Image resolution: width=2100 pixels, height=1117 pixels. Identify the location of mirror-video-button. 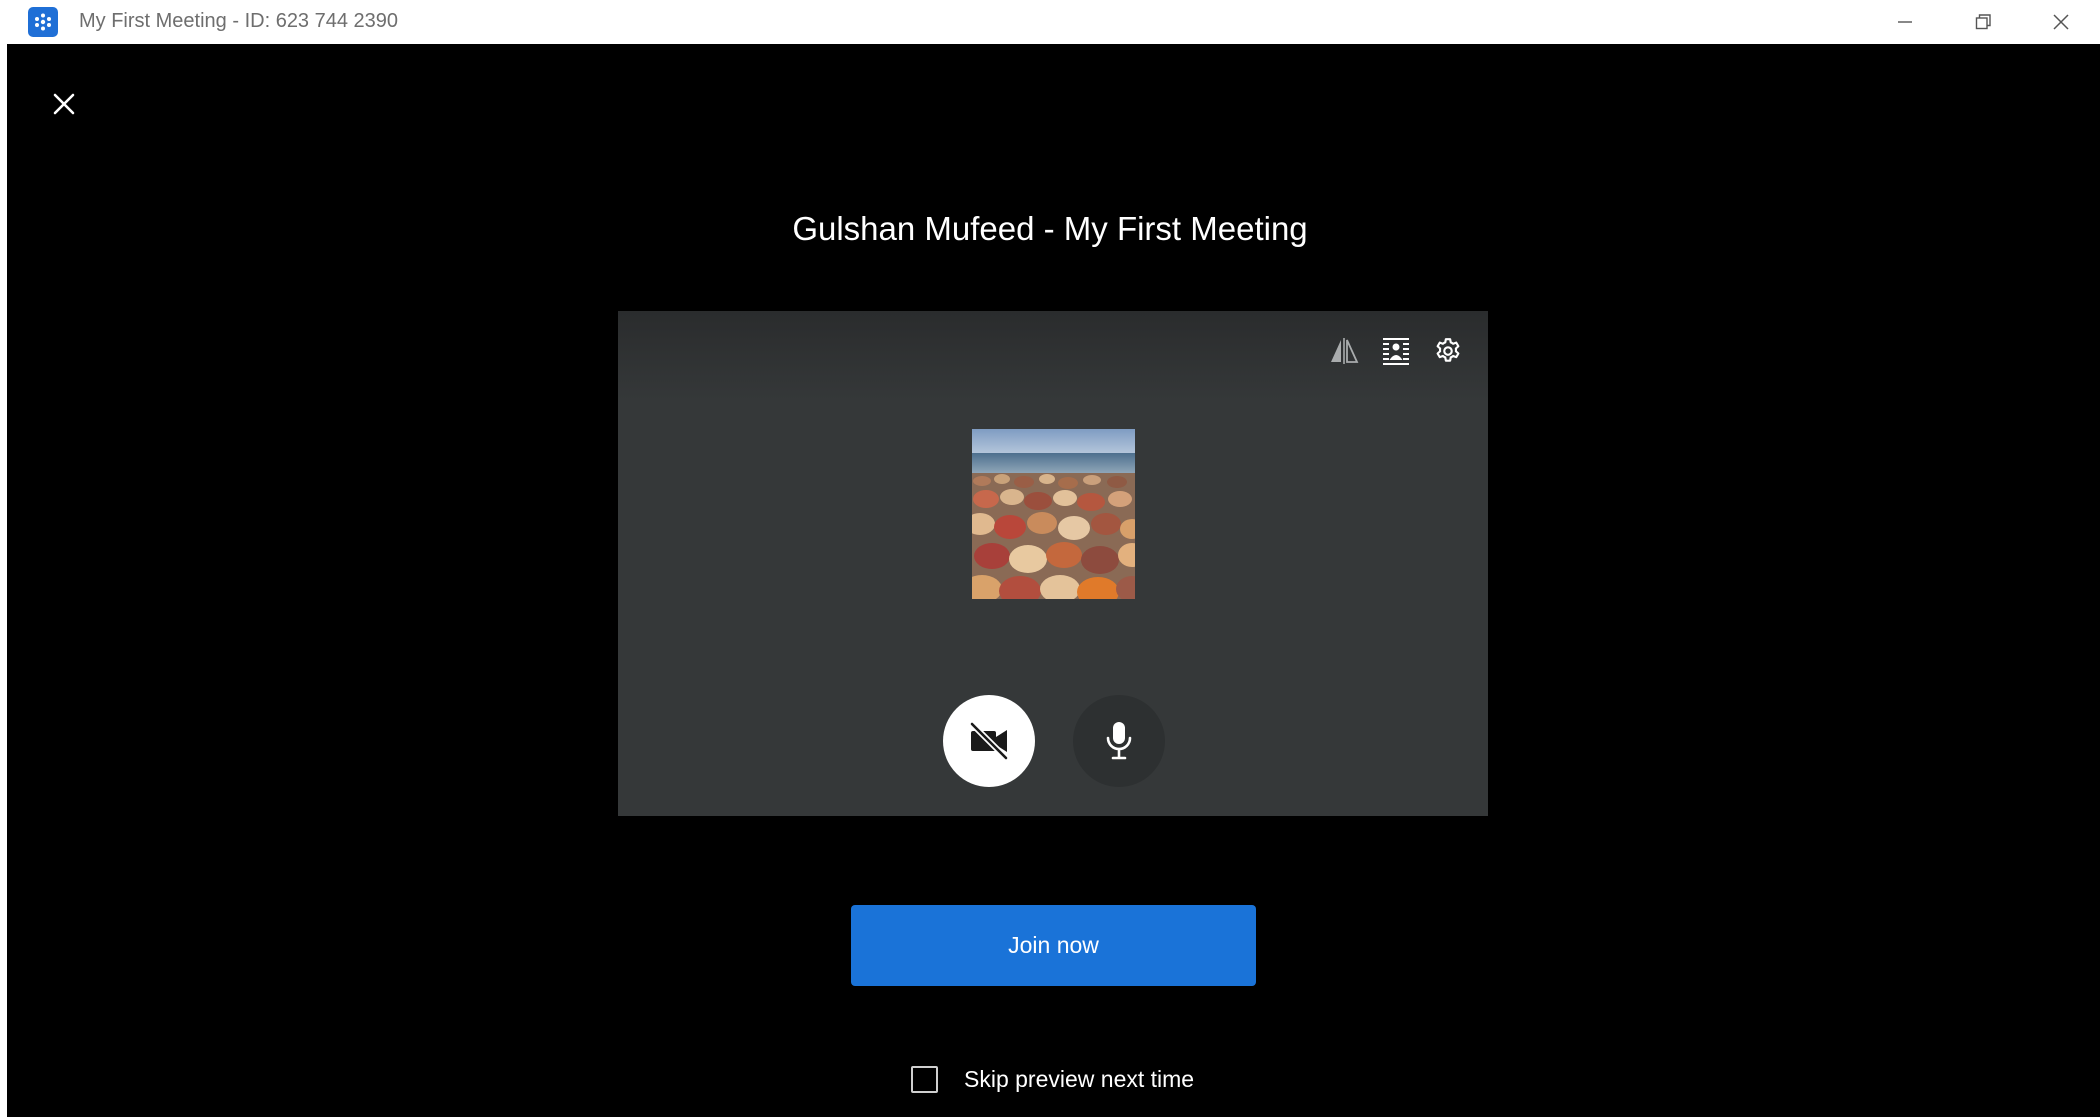
(1344, 351).